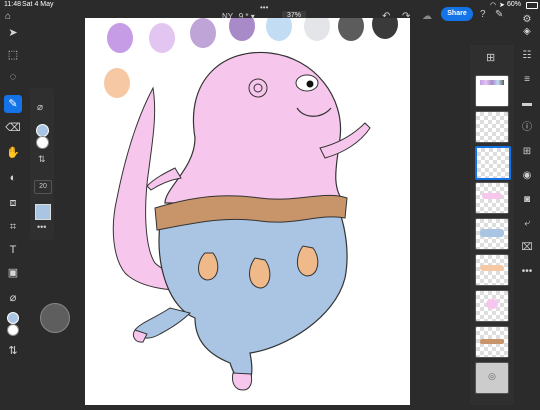  Describe the element at coordinates (527, 152) in the screenshot. I see `add-icon: ⊞` at that location.